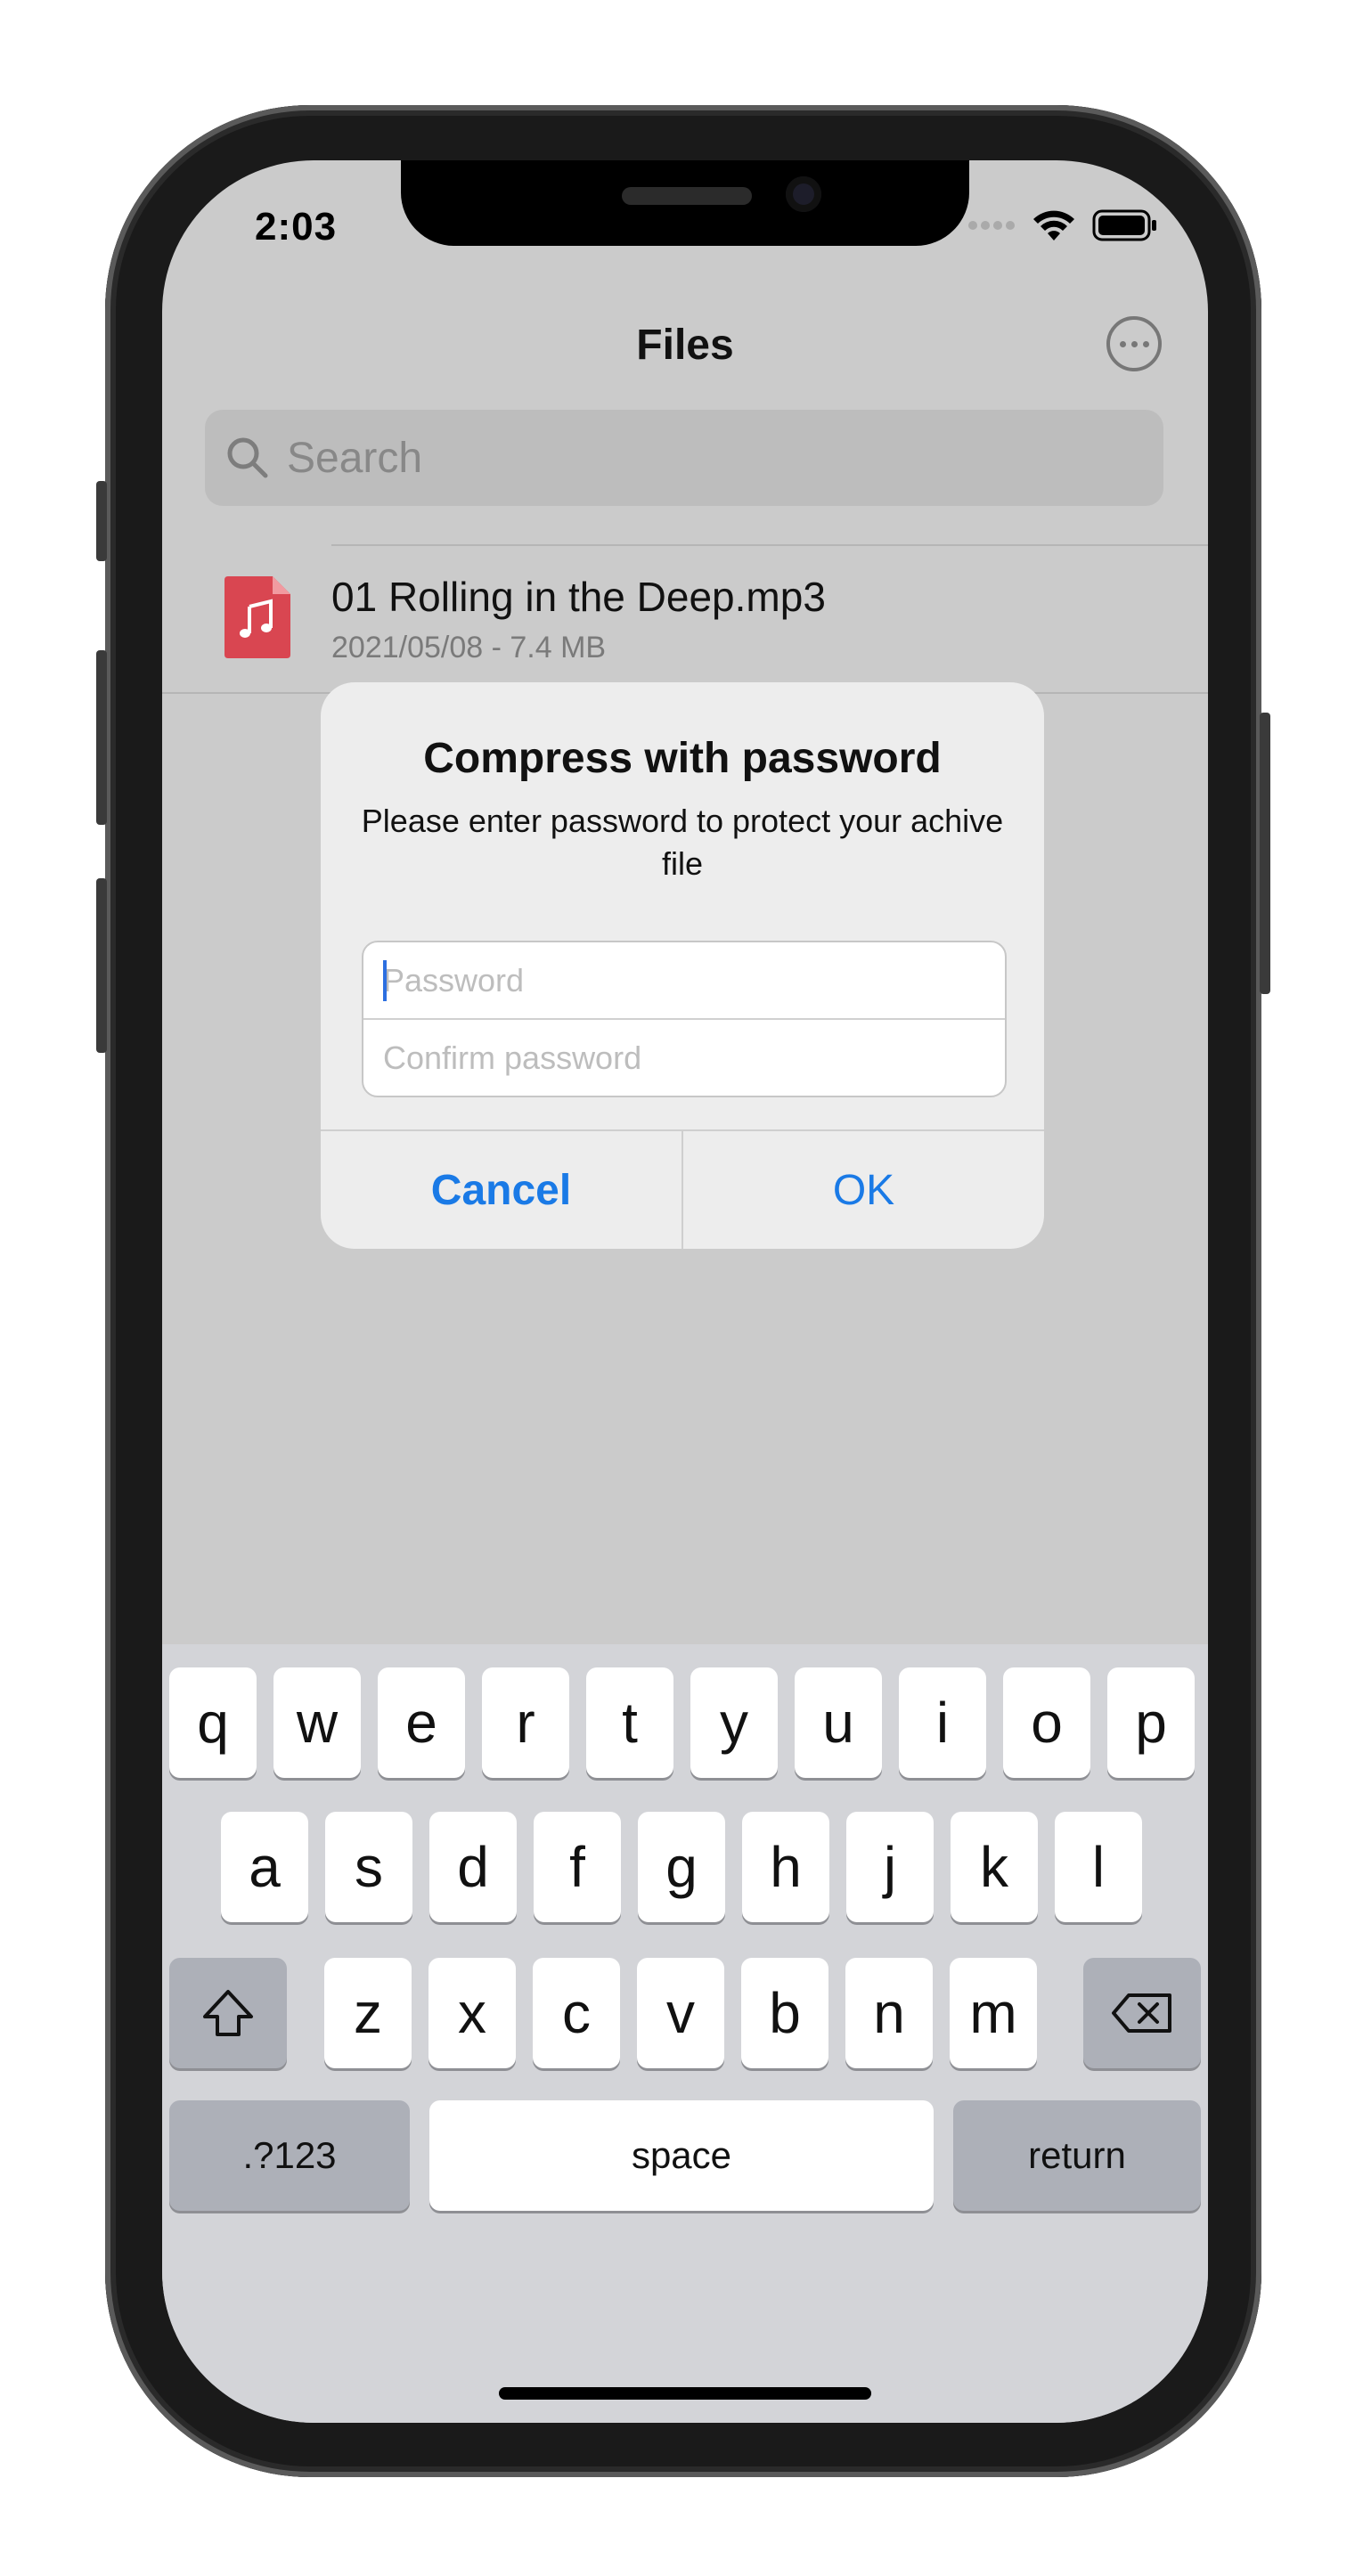 This screenshot has height=2576, width=1363. What do you see at coordinates (1151, 1723) in the screenshot?
I see `key-p: p` at bounding box center [1151, 1723].